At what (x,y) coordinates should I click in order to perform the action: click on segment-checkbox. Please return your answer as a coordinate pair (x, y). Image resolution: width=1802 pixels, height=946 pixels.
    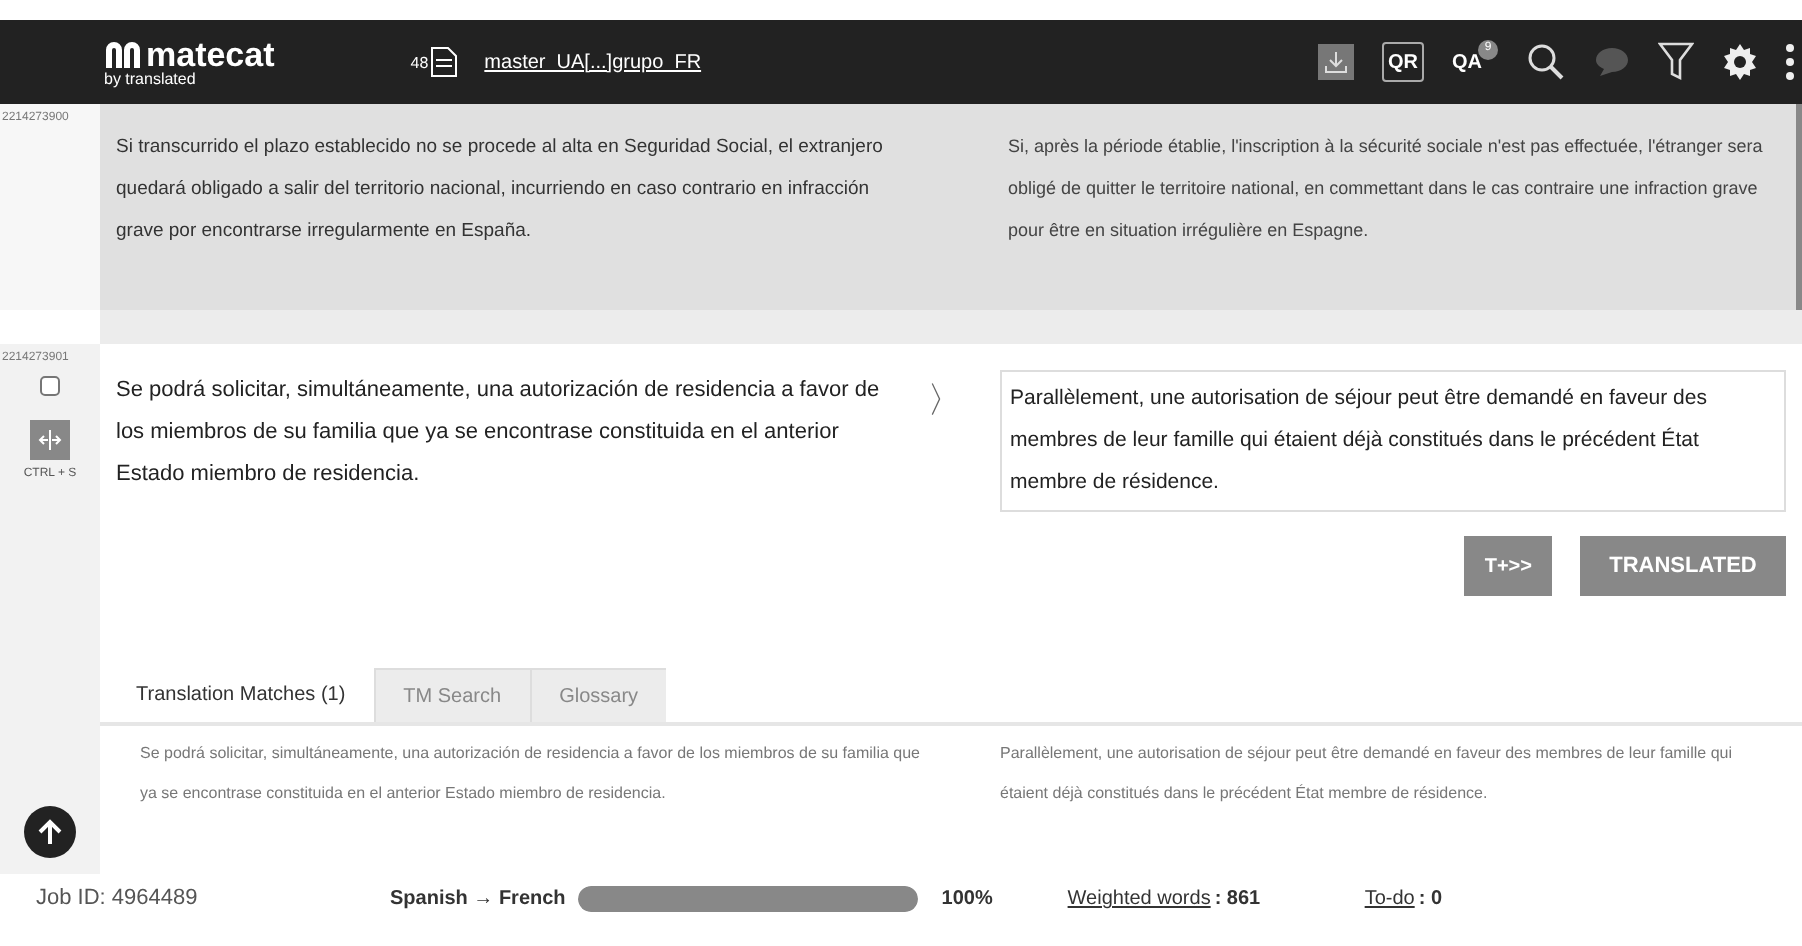
    Looking at the image, I should click on (50, 386).